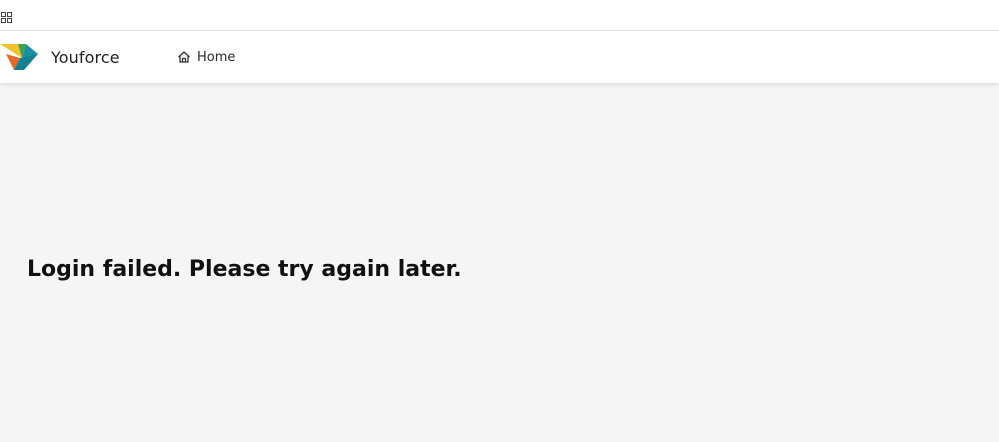 This screenshot has width=999, height=442. I want to click on nav-home: Home, so click(206, 57).